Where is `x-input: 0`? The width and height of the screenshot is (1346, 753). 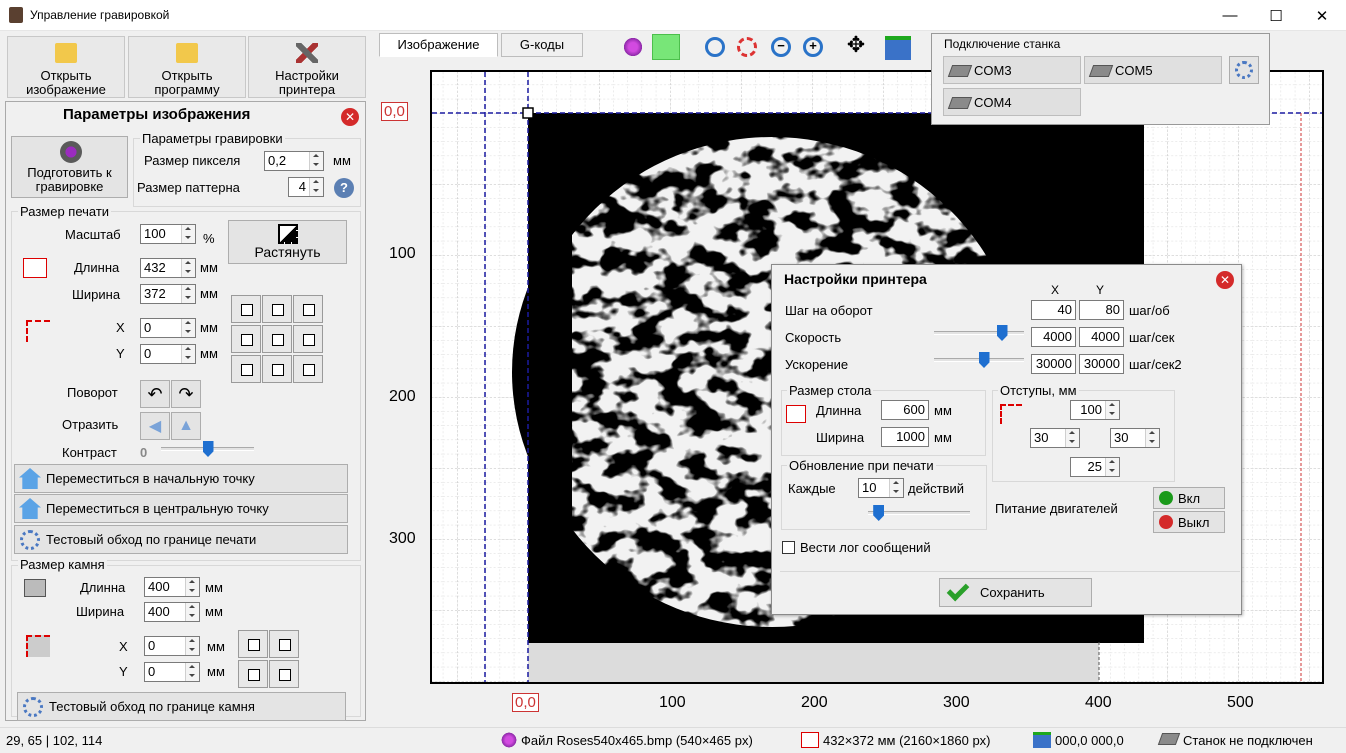 x-input: 0 is located at coordinates (168, 328).